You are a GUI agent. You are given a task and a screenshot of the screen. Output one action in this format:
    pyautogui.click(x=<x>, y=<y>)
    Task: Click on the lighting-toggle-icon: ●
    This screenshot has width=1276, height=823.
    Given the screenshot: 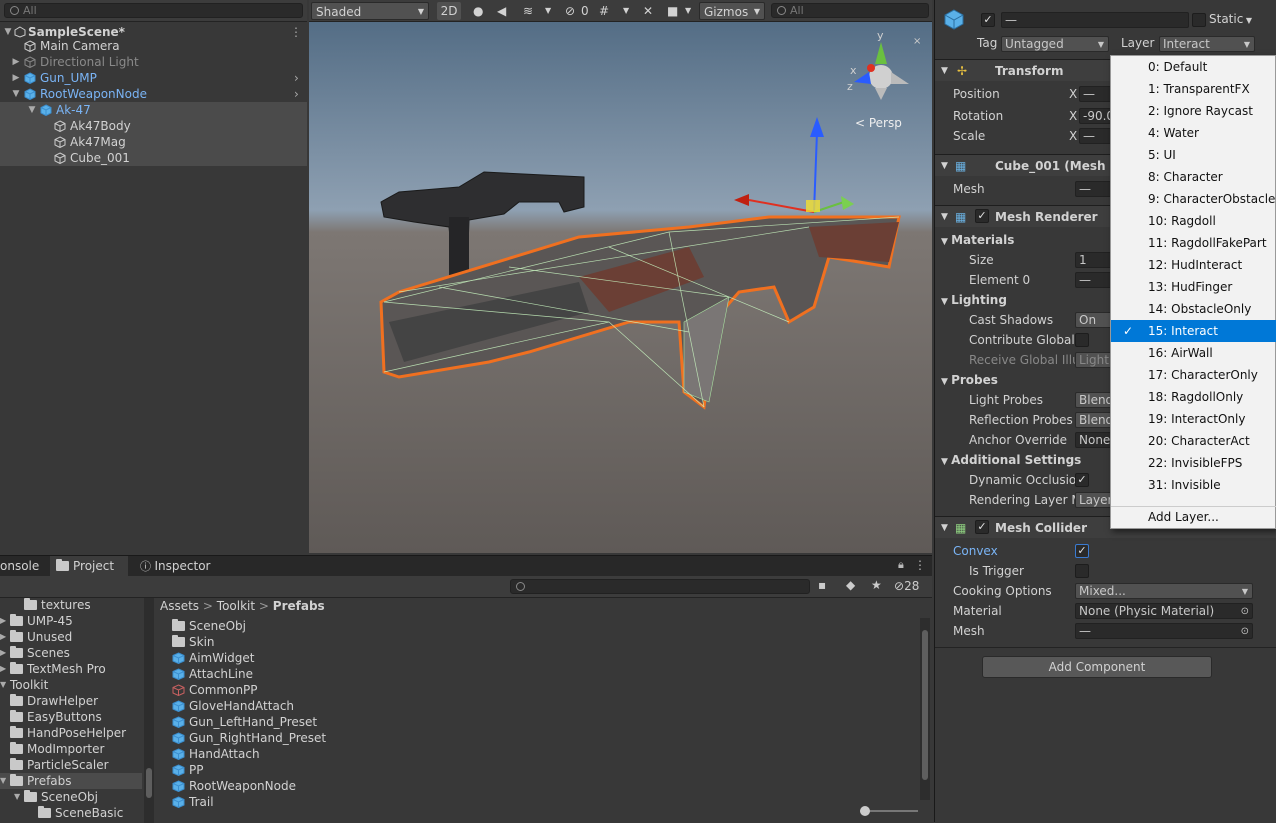 What is the action you would take?
    pyautogui.click(x=478, y=11)
    